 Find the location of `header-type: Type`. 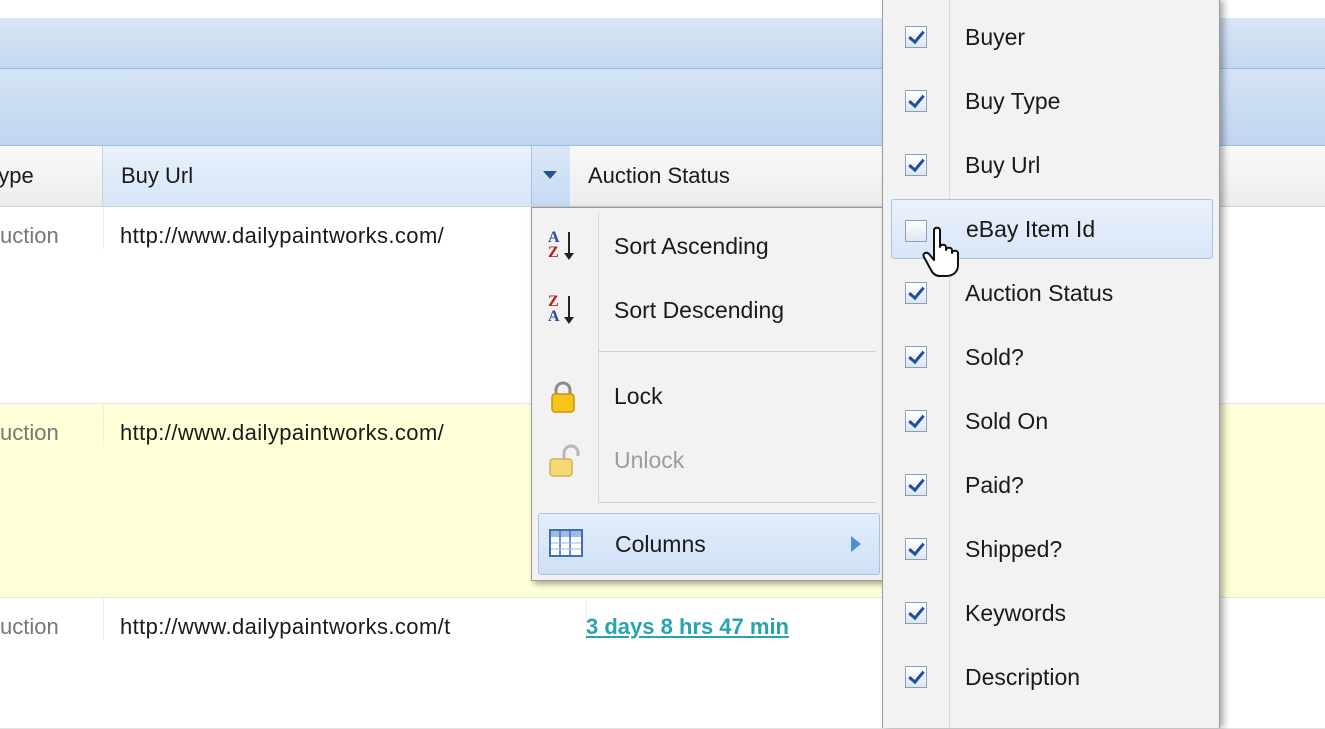

header-type: Type is located at coordinates (51, 176).